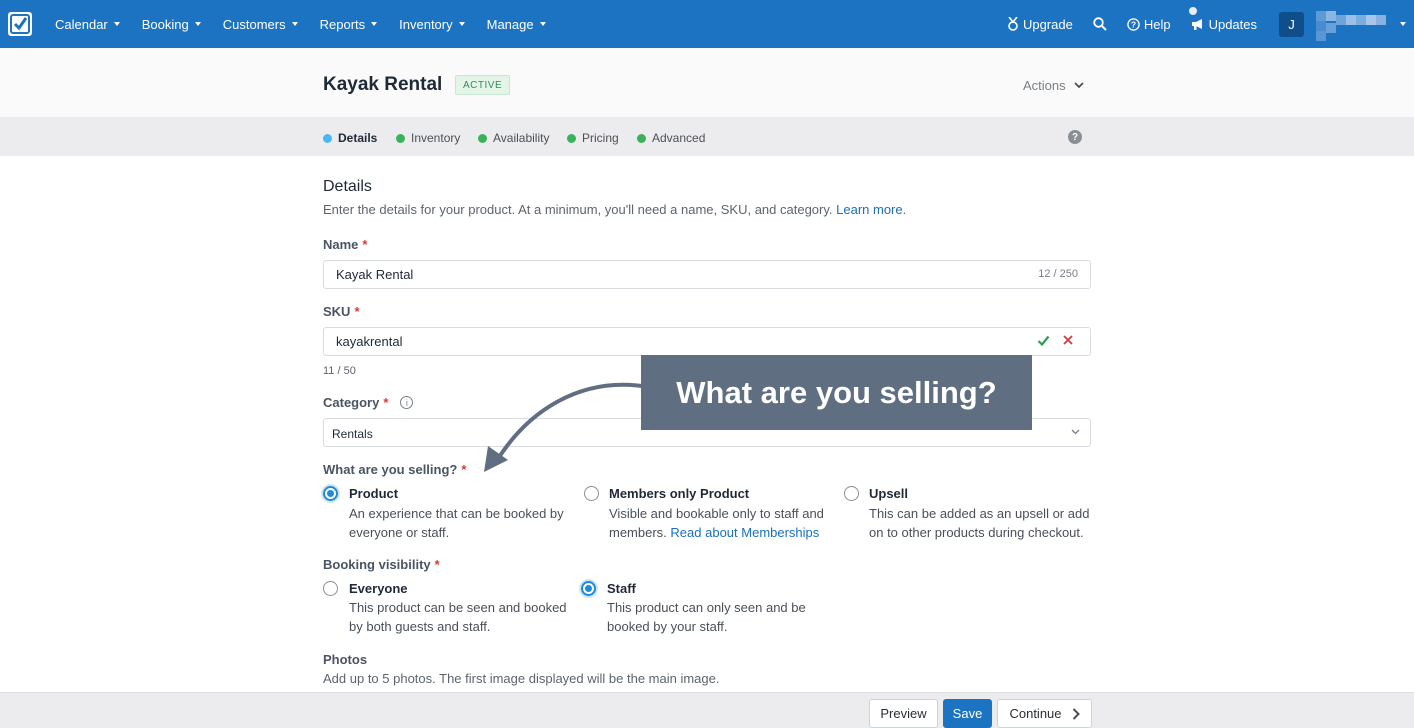 Image resolution: width=1414 pixels, height=728 pixels. I want to click on continue-label: Continue, so click(1035, 713).